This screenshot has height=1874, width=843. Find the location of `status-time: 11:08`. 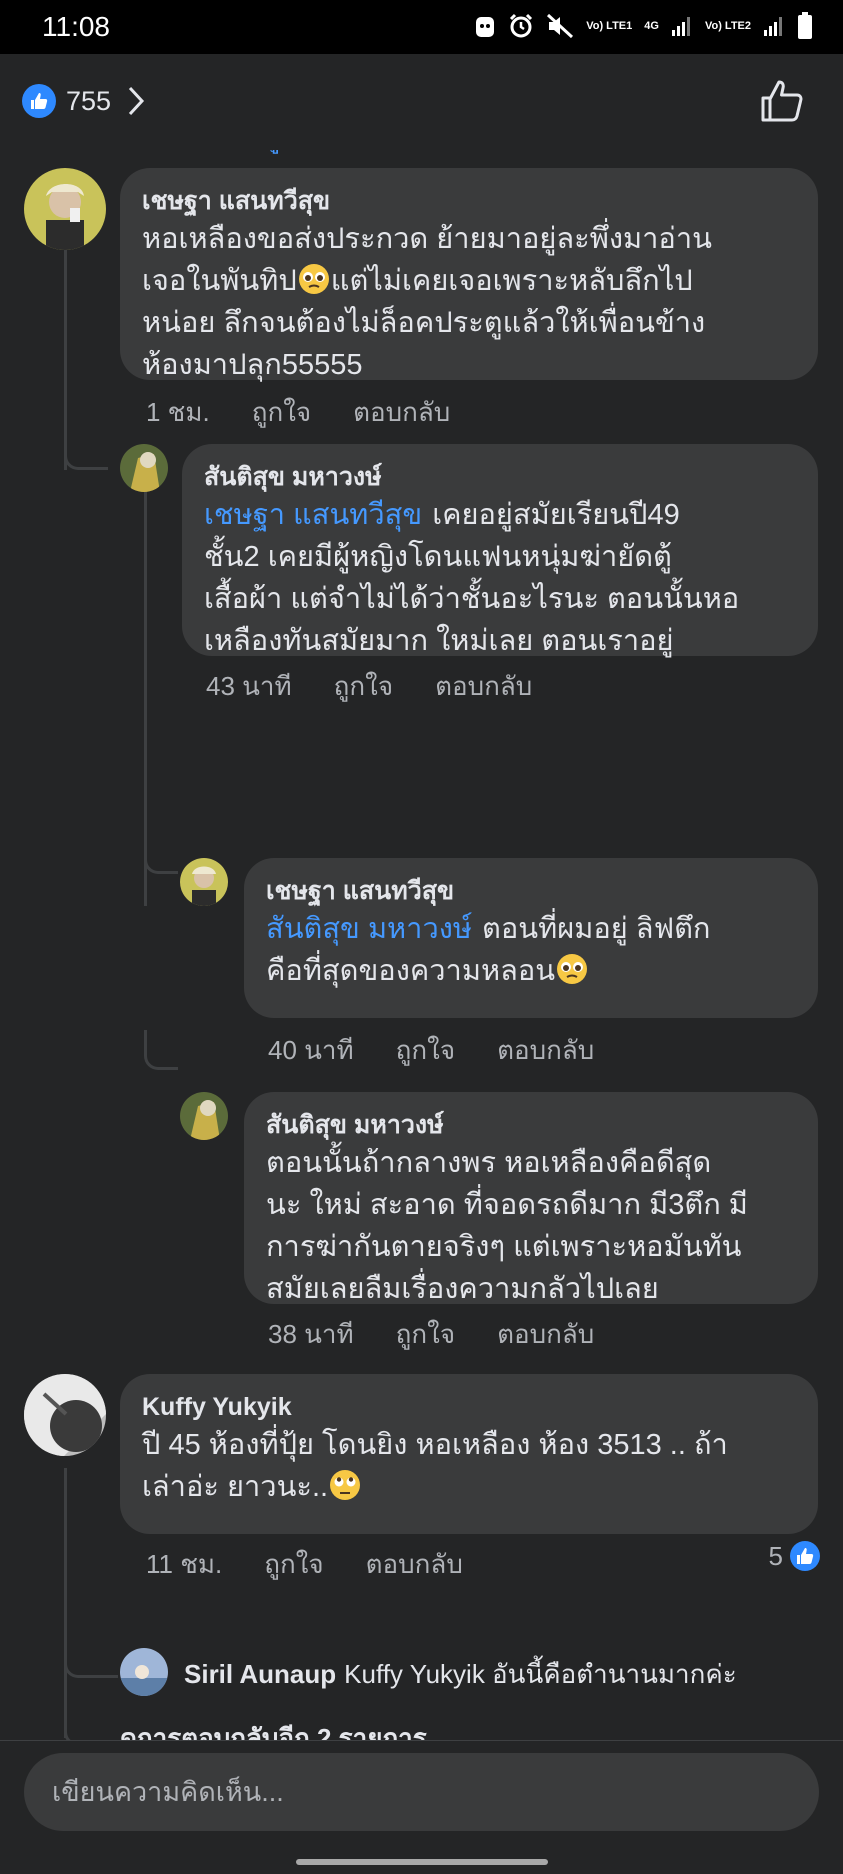

status-time: 11:08 is located at coordinates (76, 26).